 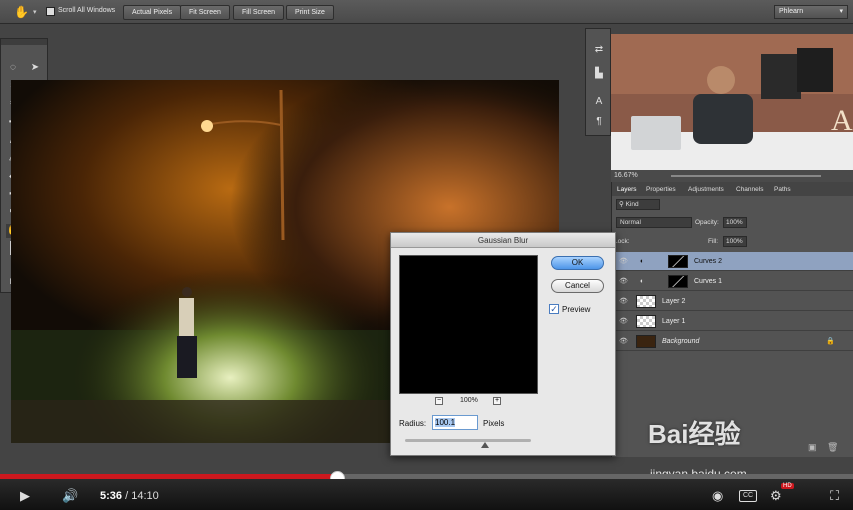 What do you see at coordinates (732, 281) in the screenshot?
I see `layer-row: 👁 ◐ Curves 1` at bounding box center [732, 281].